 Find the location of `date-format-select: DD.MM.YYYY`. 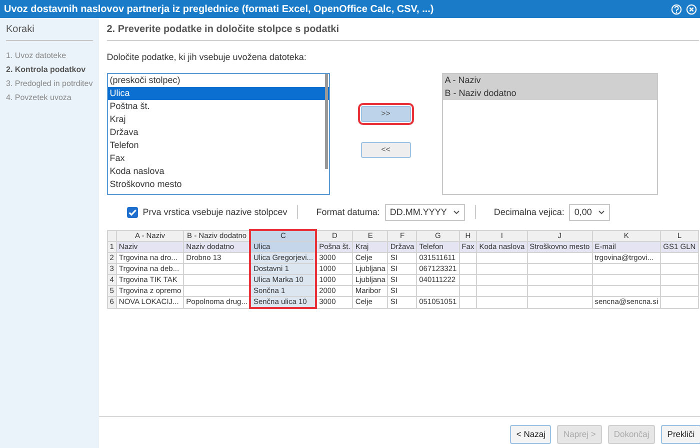

date-format-select: DD.MM.YYYY is located at coordinates (424, 212).